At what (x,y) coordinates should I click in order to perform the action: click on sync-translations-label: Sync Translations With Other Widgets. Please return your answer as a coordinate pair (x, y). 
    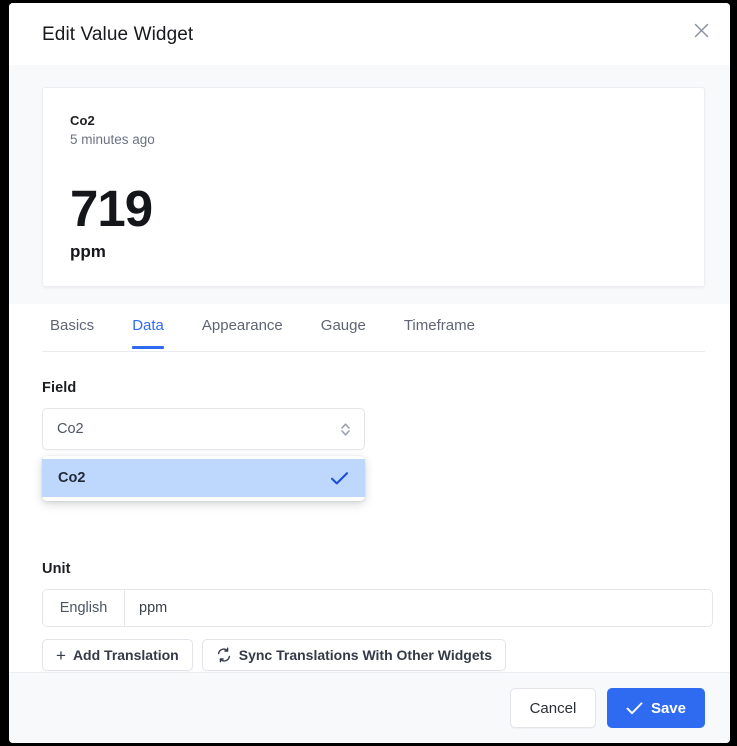
    Looking at the image, I should click on (365, 655).